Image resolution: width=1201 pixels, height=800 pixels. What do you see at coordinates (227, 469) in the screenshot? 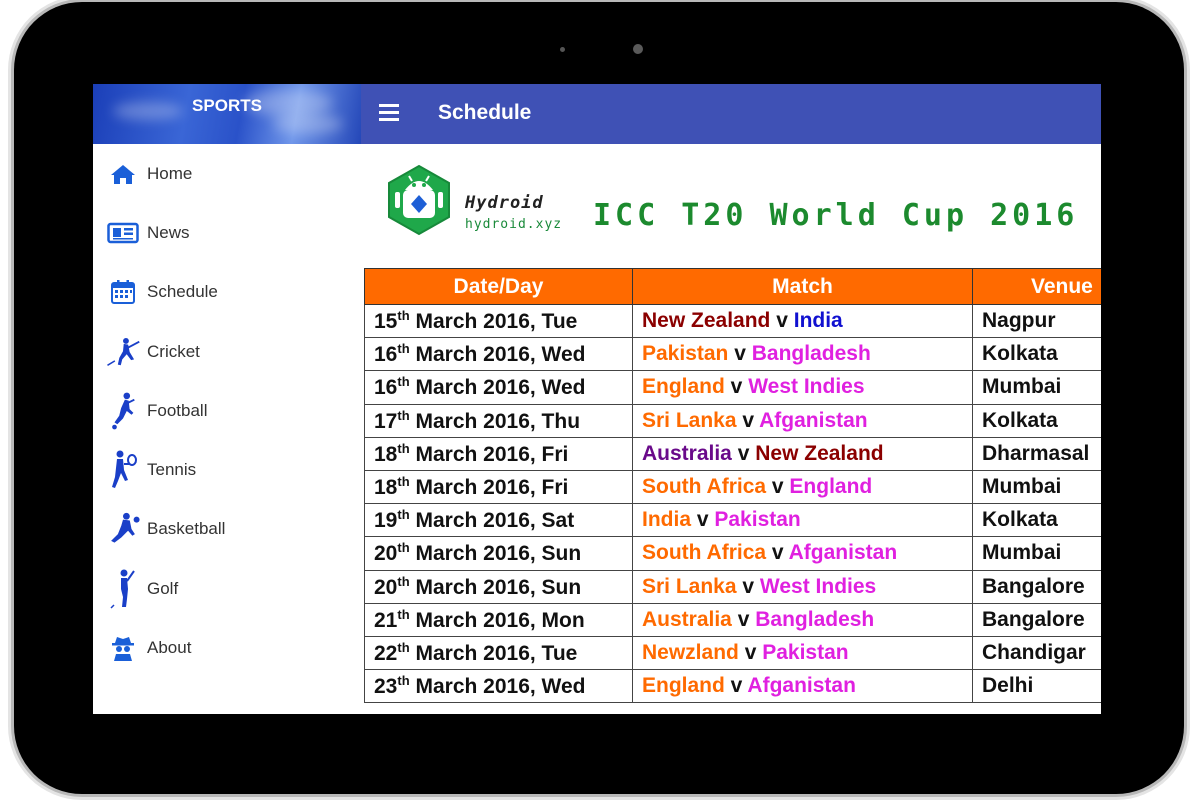
I see `drawer-item-tennis: Tennis` at bounding box center [227, 469].